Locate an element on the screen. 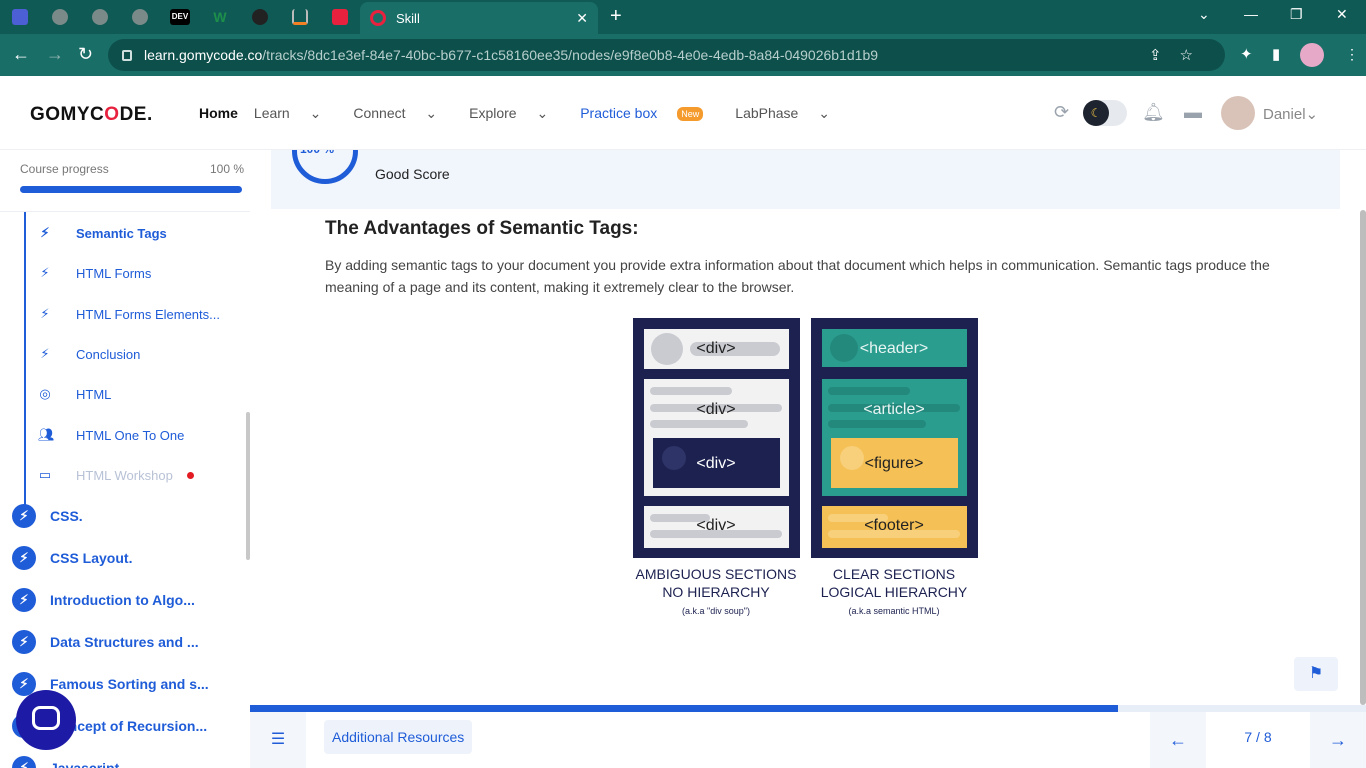 The image size is (1366, 768). sidebar-module-css: ⚡︎ CSS. is located at coordinates (47, 516).